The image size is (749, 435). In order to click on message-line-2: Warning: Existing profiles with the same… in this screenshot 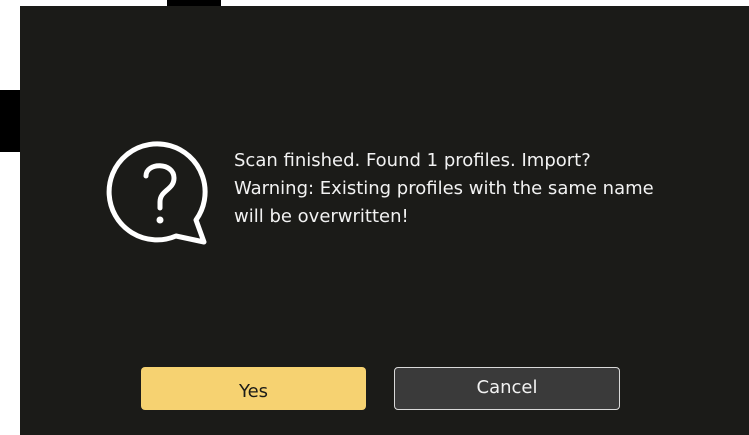, I will do `click(444, 188)`.